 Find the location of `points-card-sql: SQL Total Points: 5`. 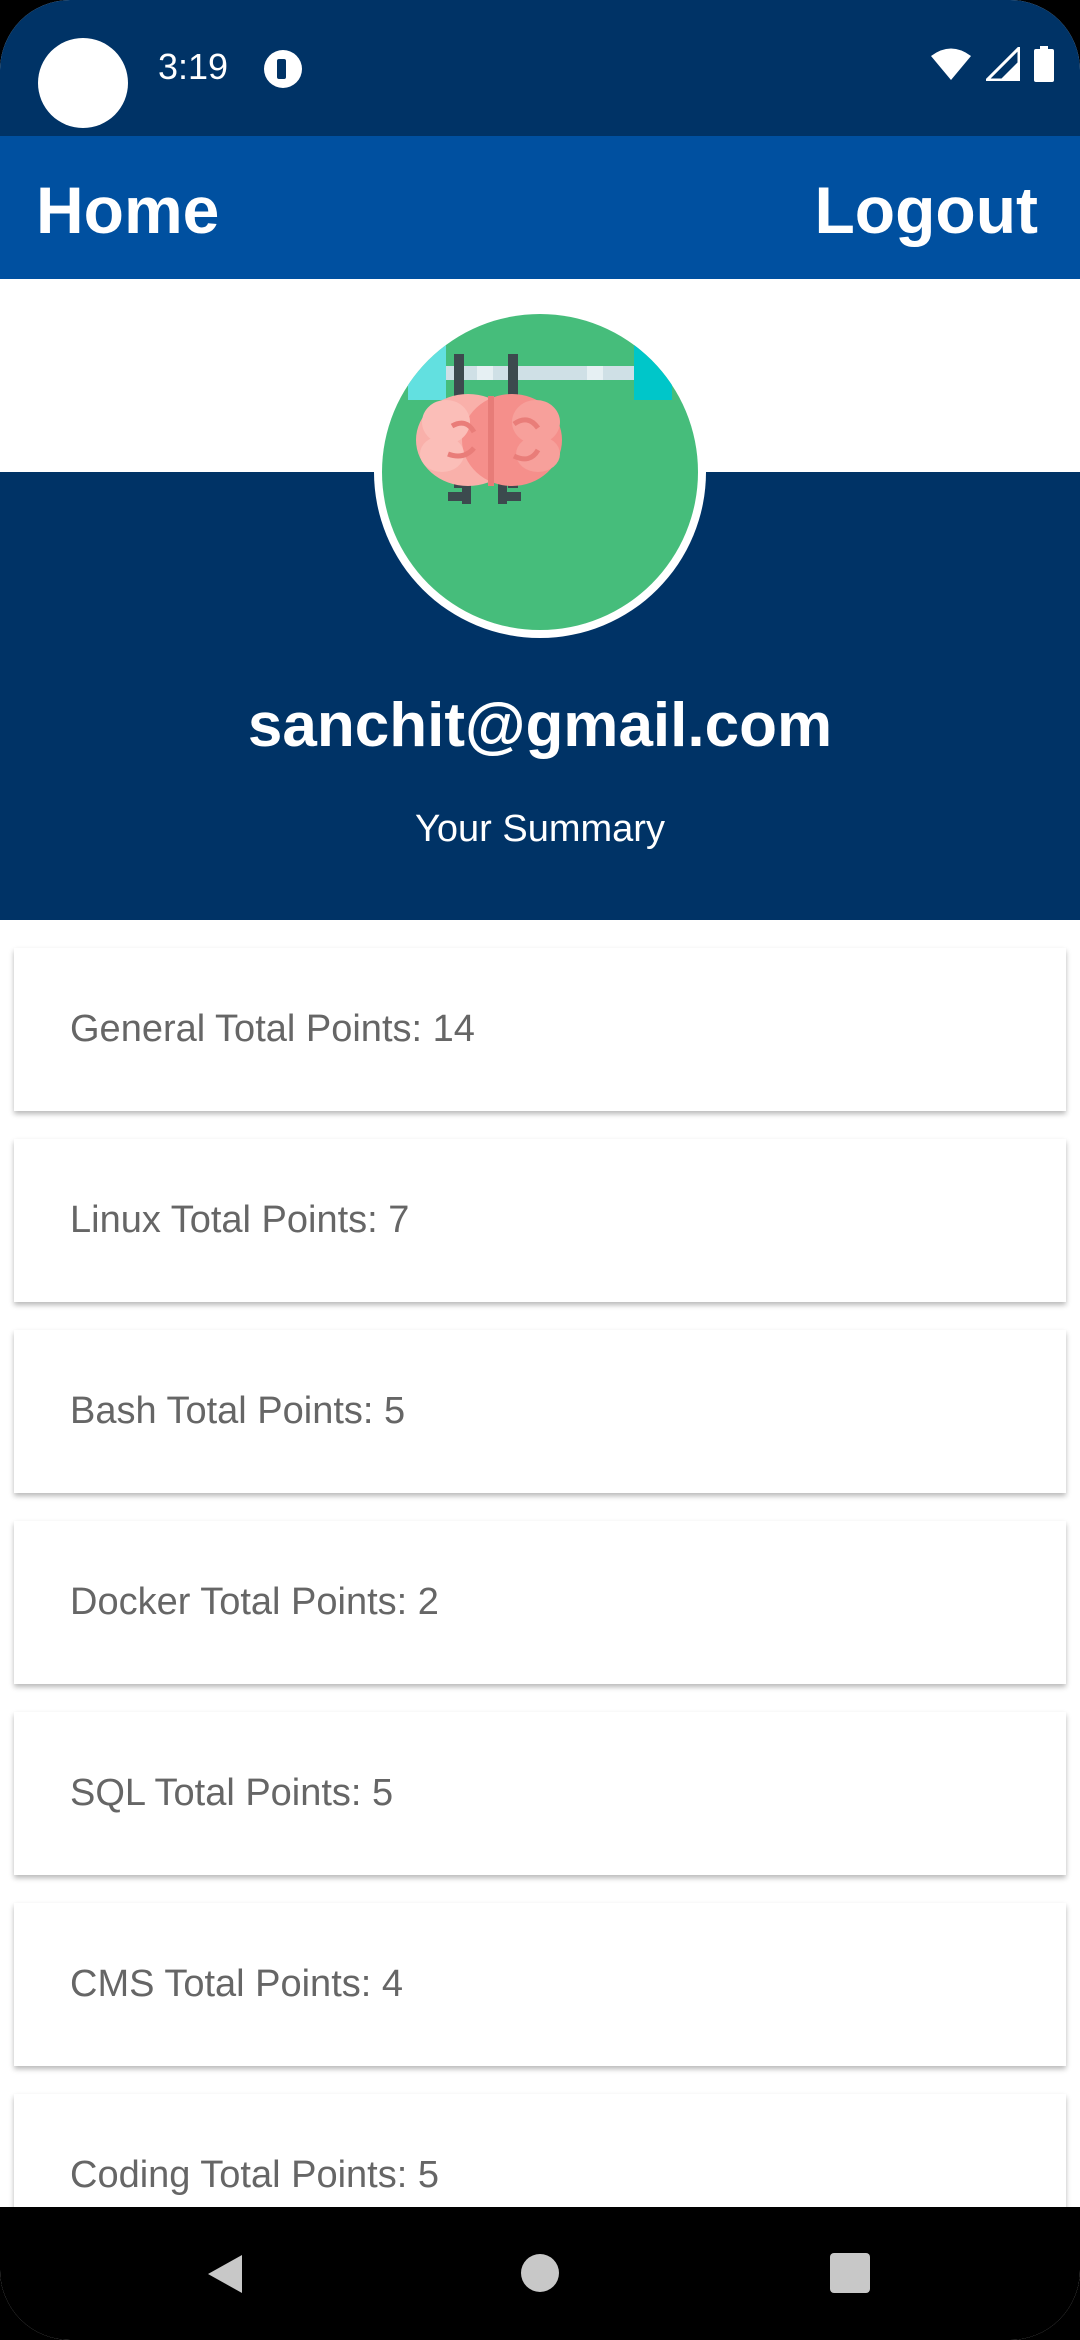

points-card-sql: SQL Total Points: 5 is located at coordinates (540, 1793).